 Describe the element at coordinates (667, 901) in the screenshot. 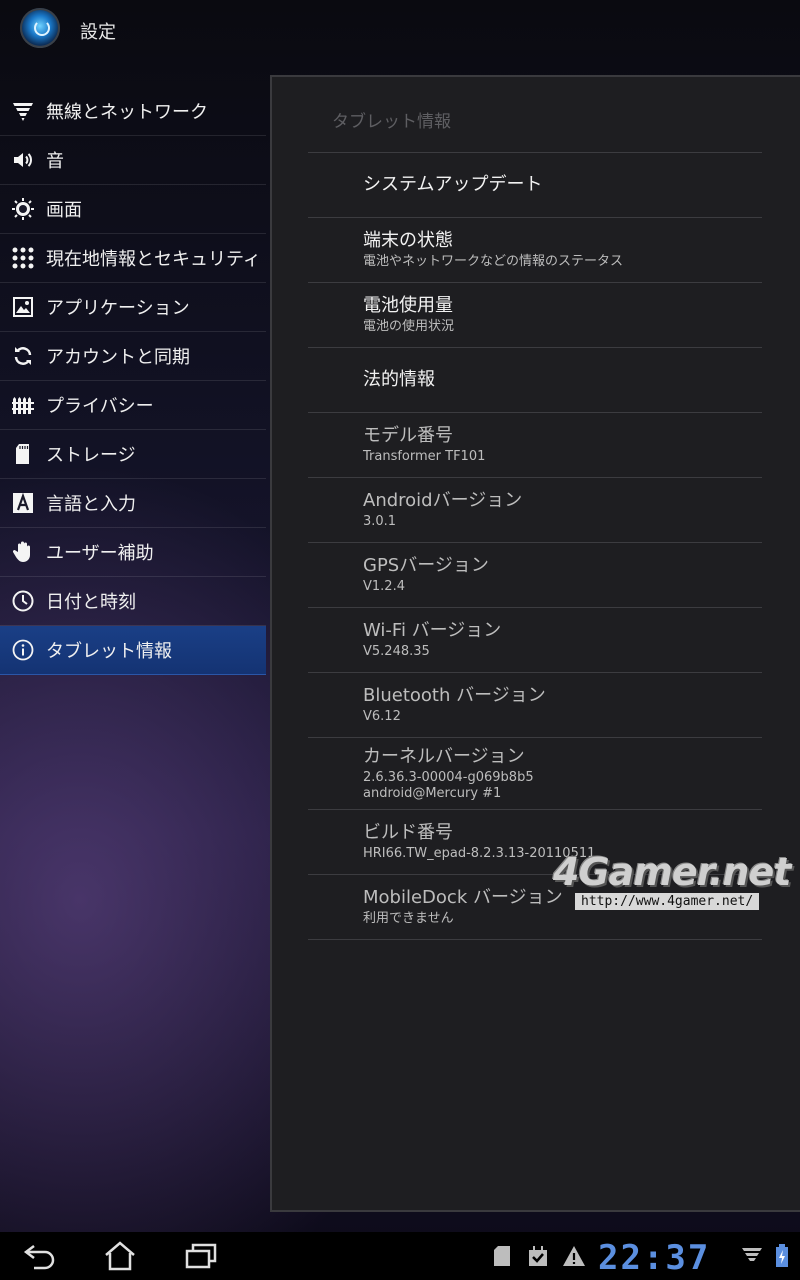

I see `watermark-url: http://www.4gamer.net/` at that location.